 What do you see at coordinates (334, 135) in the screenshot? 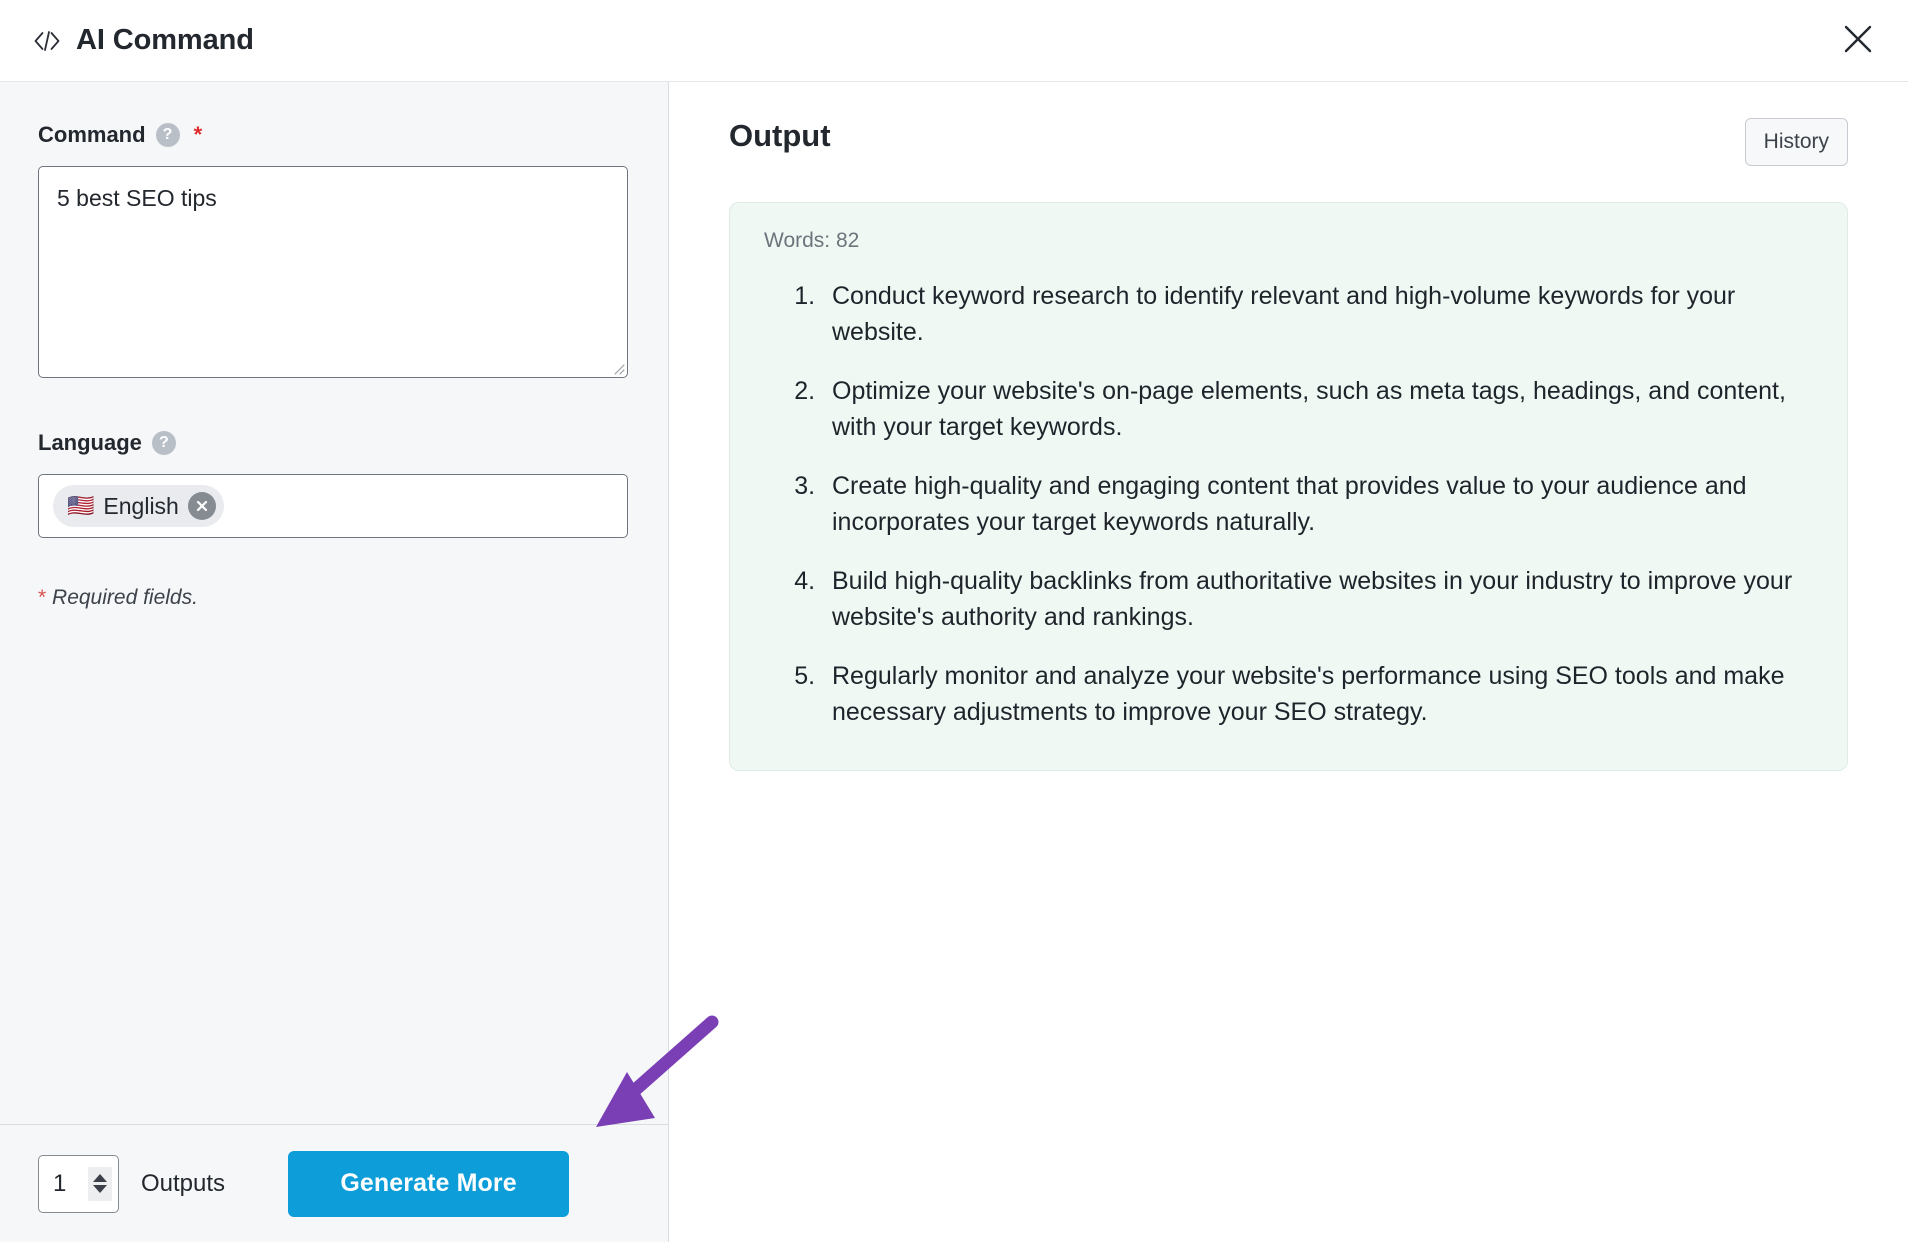
I see `command-label-row: Command ? *` at bounding box center [334, 135].